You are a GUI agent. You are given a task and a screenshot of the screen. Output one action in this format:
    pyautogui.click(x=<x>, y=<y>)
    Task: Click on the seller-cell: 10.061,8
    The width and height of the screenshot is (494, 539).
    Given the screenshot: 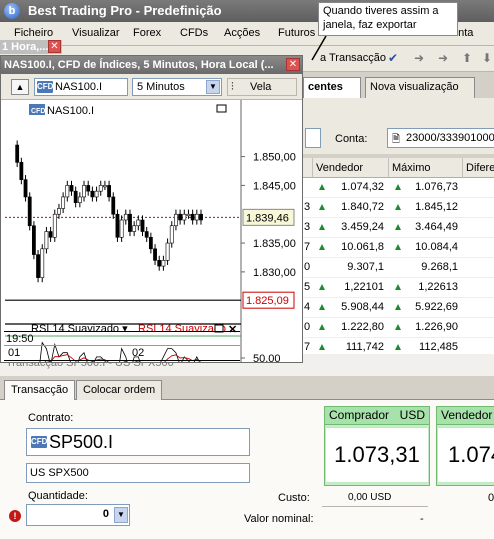 What is the action you would take?
    pyautogui.click(x=362, y=247)
    